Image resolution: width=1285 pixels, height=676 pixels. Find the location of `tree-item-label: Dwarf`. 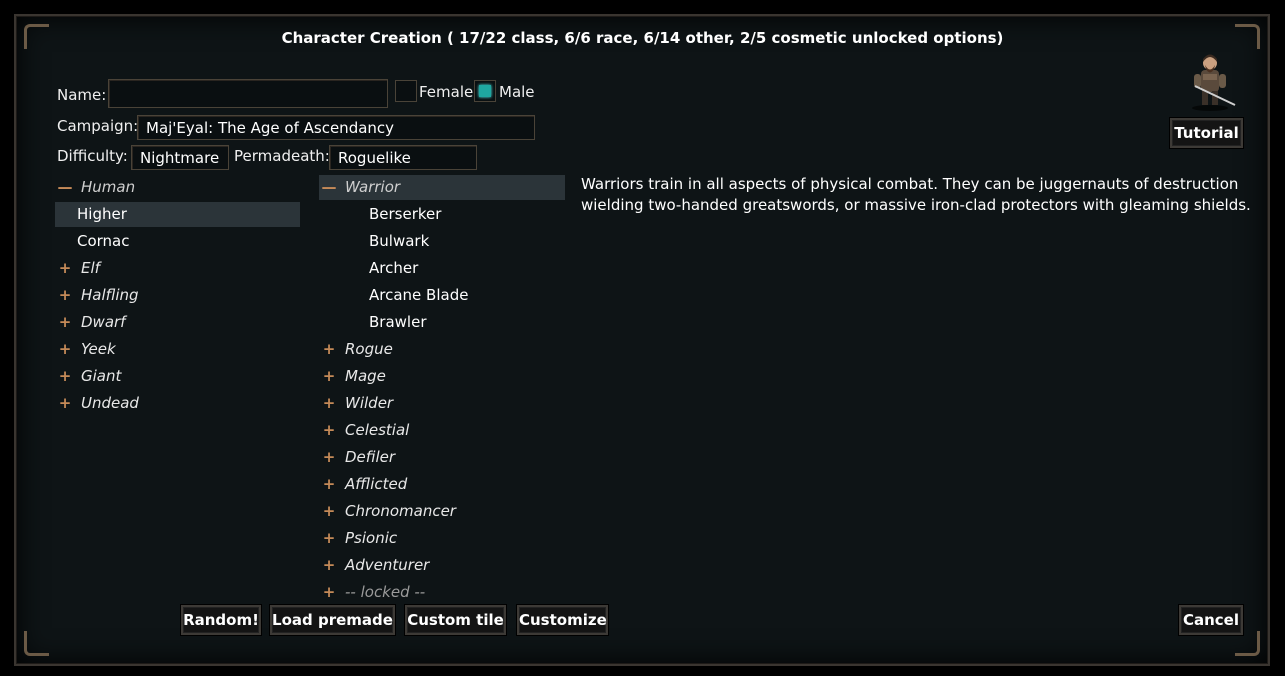

tree-item-label: Dwarf is located at coordinates (103, 322).